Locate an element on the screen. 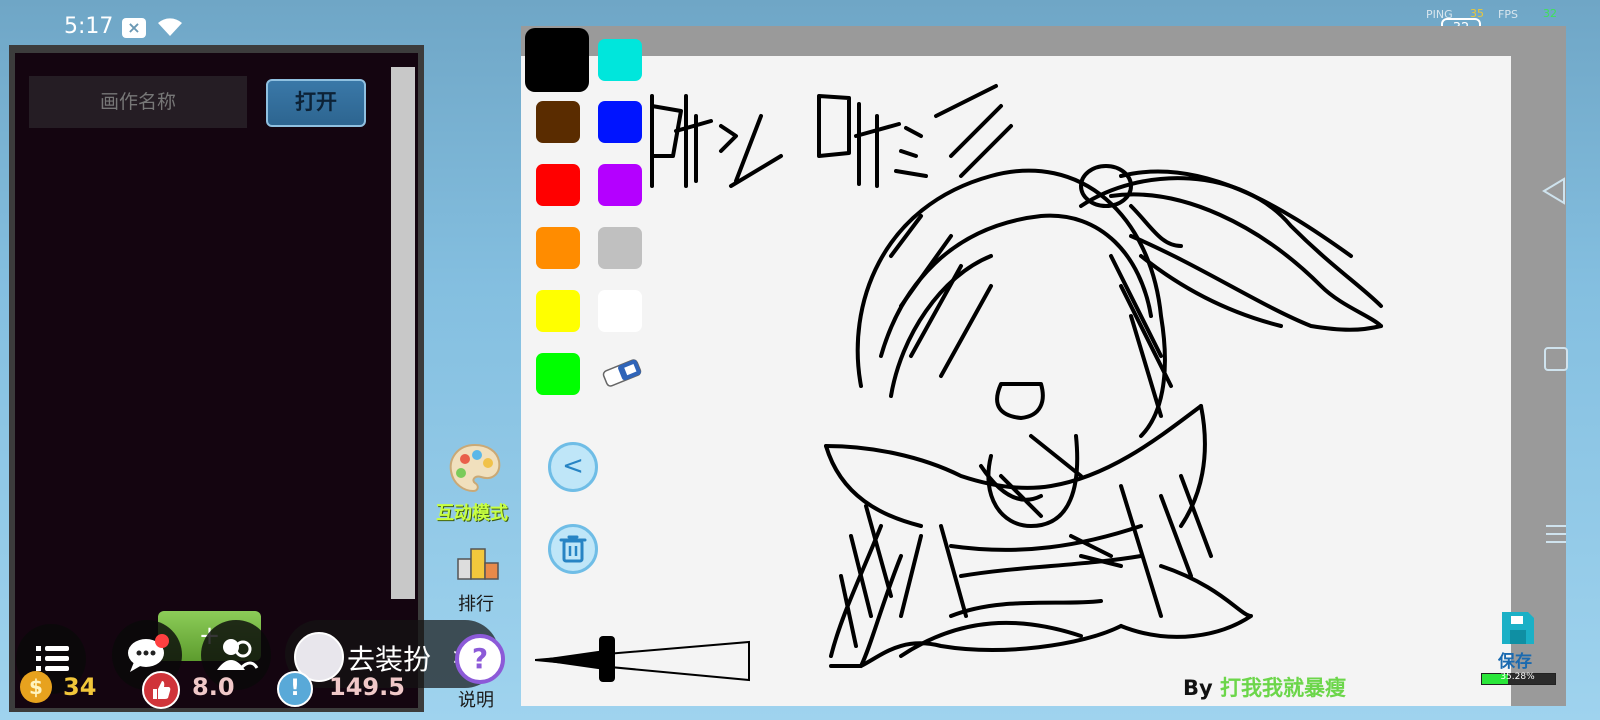 The height and width of the screenshot is (720, 1600). color-swatch-orange is located at coordinates (558, 248).